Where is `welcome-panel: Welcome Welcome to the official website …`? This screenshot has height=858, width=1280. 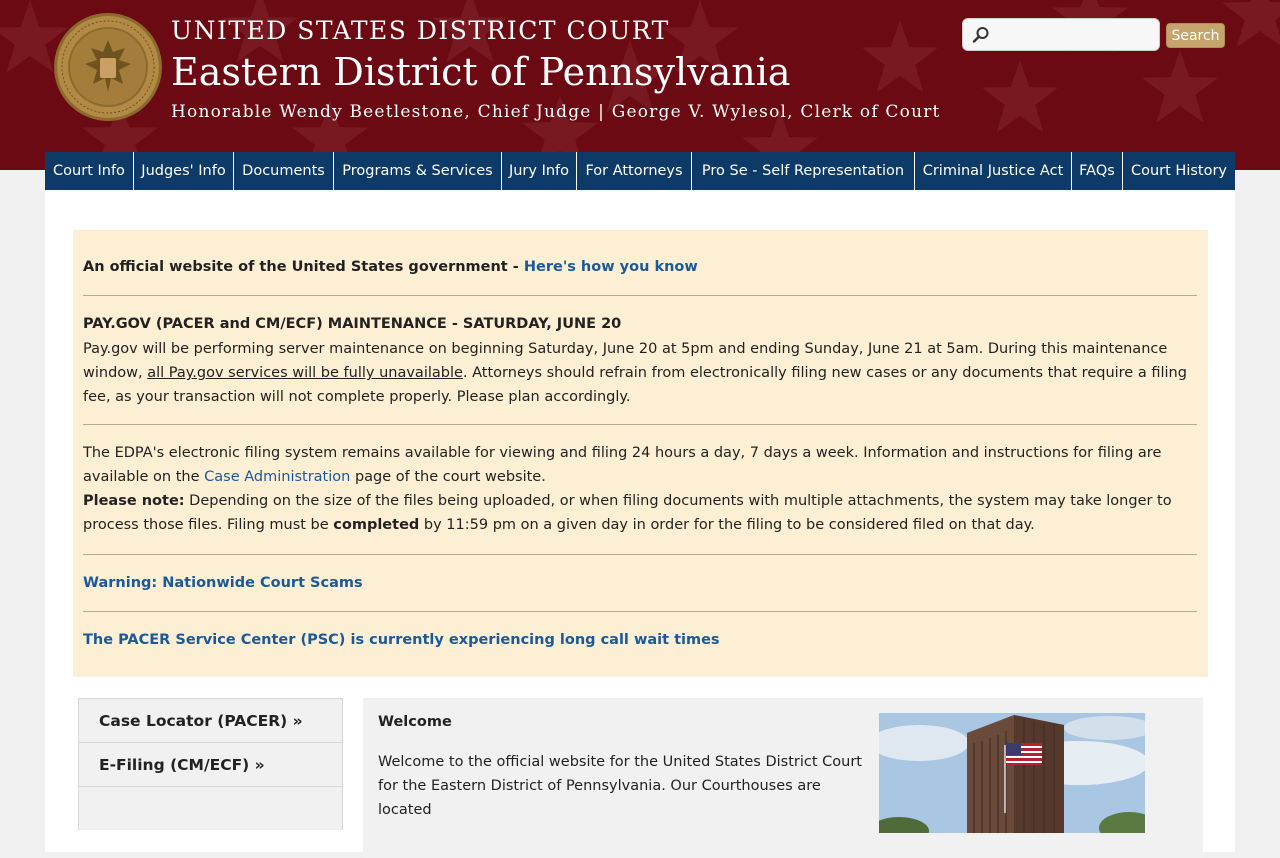
welcome-panel: Welcome Welcome to the official website … is located at coordinates (783, 778).